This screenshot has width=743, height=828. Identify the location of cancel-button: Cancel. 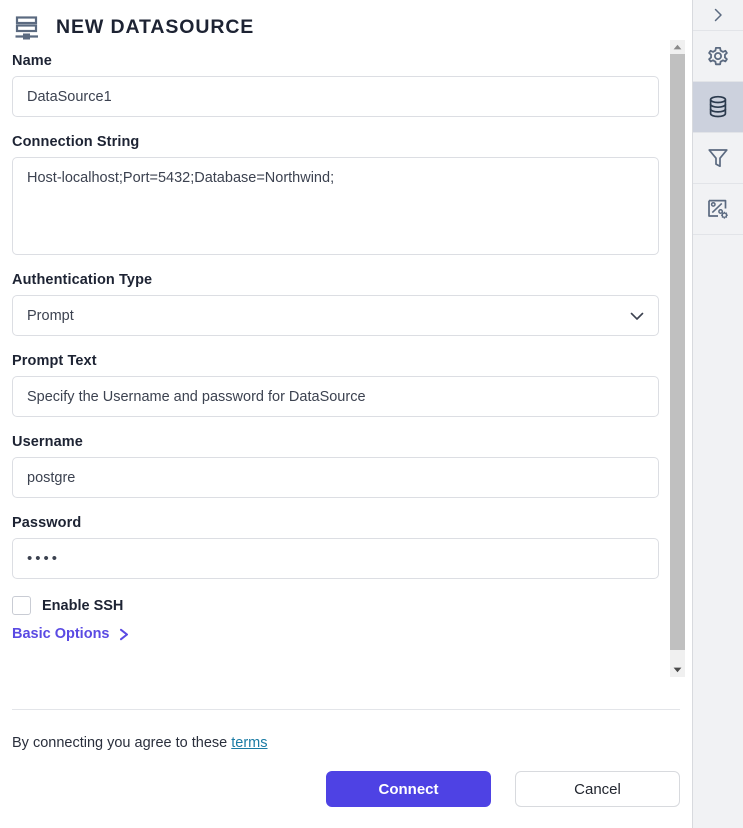
(597, 789).